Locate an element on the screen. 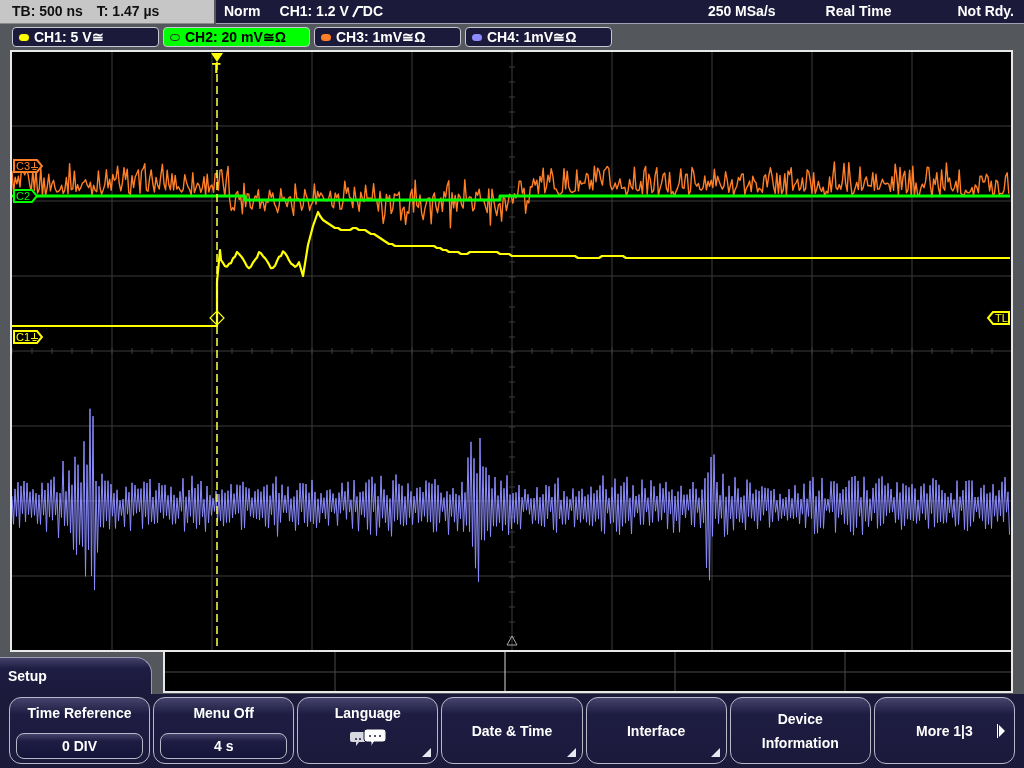 The image size is (1024, 768). marker-label: TL is located at coordinates (1001, 318).